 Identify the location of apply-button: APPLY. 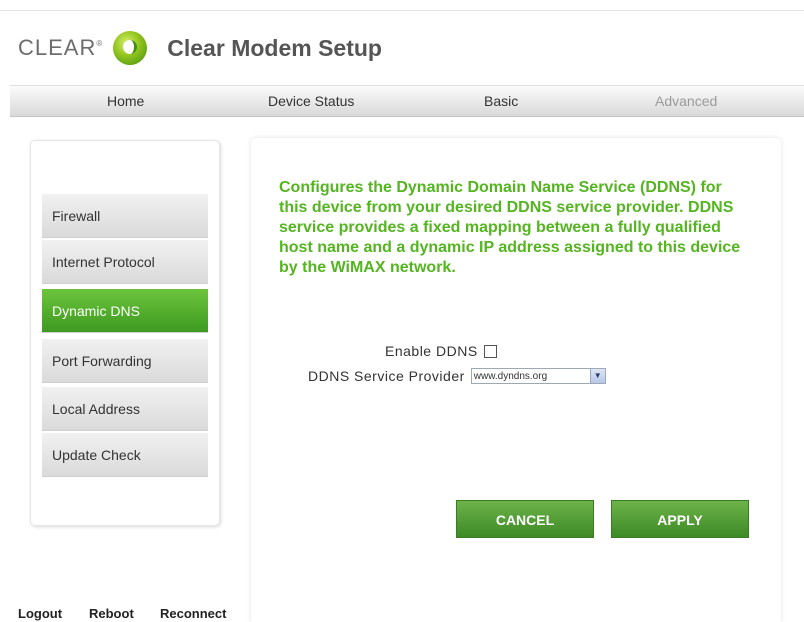
(680, 519).